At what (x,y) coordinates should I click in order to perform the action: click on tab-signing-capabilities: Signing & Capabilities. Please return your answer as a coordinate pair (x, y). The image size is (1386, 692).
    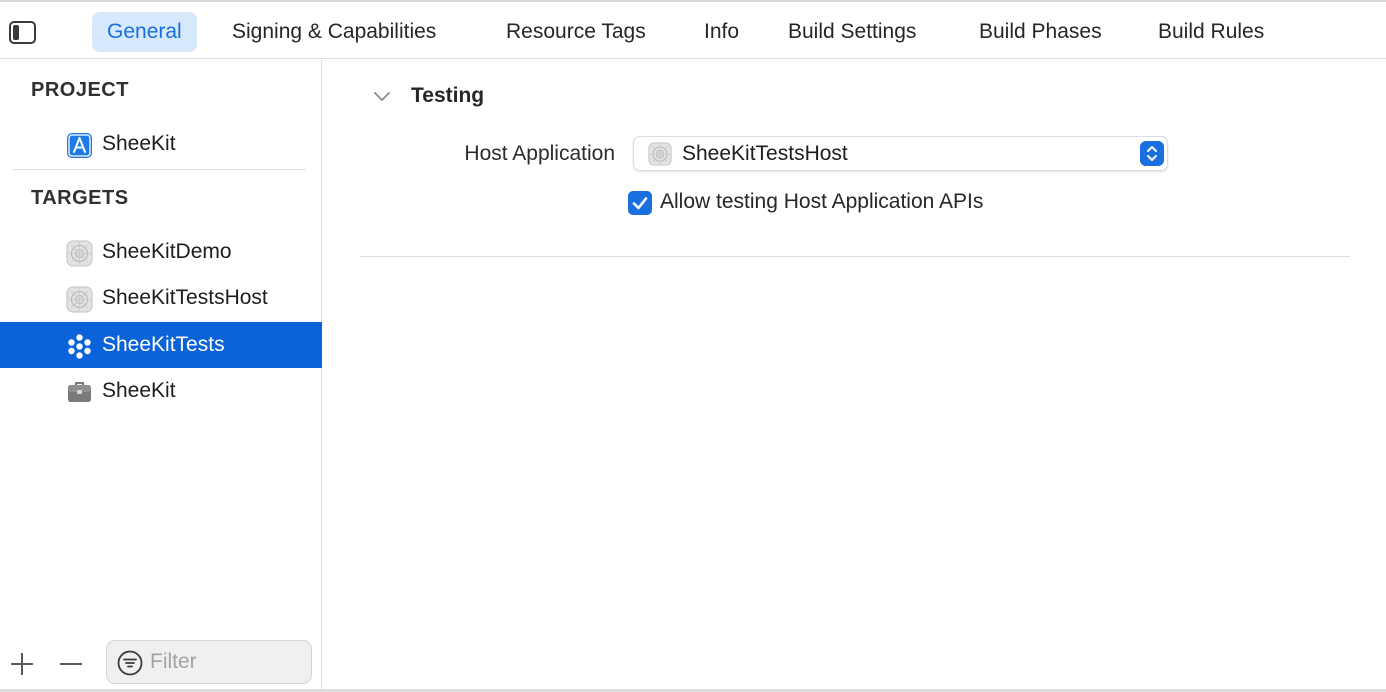
    Looking at the image, I should click on (334, 32).